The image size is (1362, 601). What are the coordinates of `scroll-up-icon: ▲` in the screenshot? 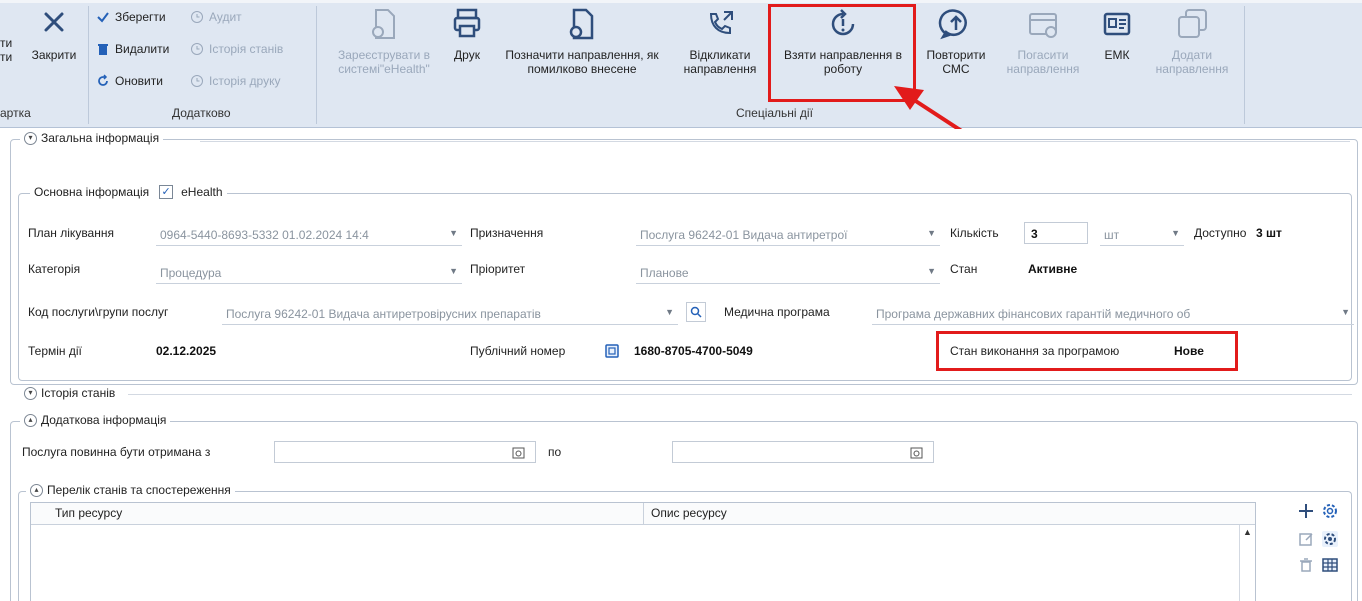 It's located at (1247, 532).